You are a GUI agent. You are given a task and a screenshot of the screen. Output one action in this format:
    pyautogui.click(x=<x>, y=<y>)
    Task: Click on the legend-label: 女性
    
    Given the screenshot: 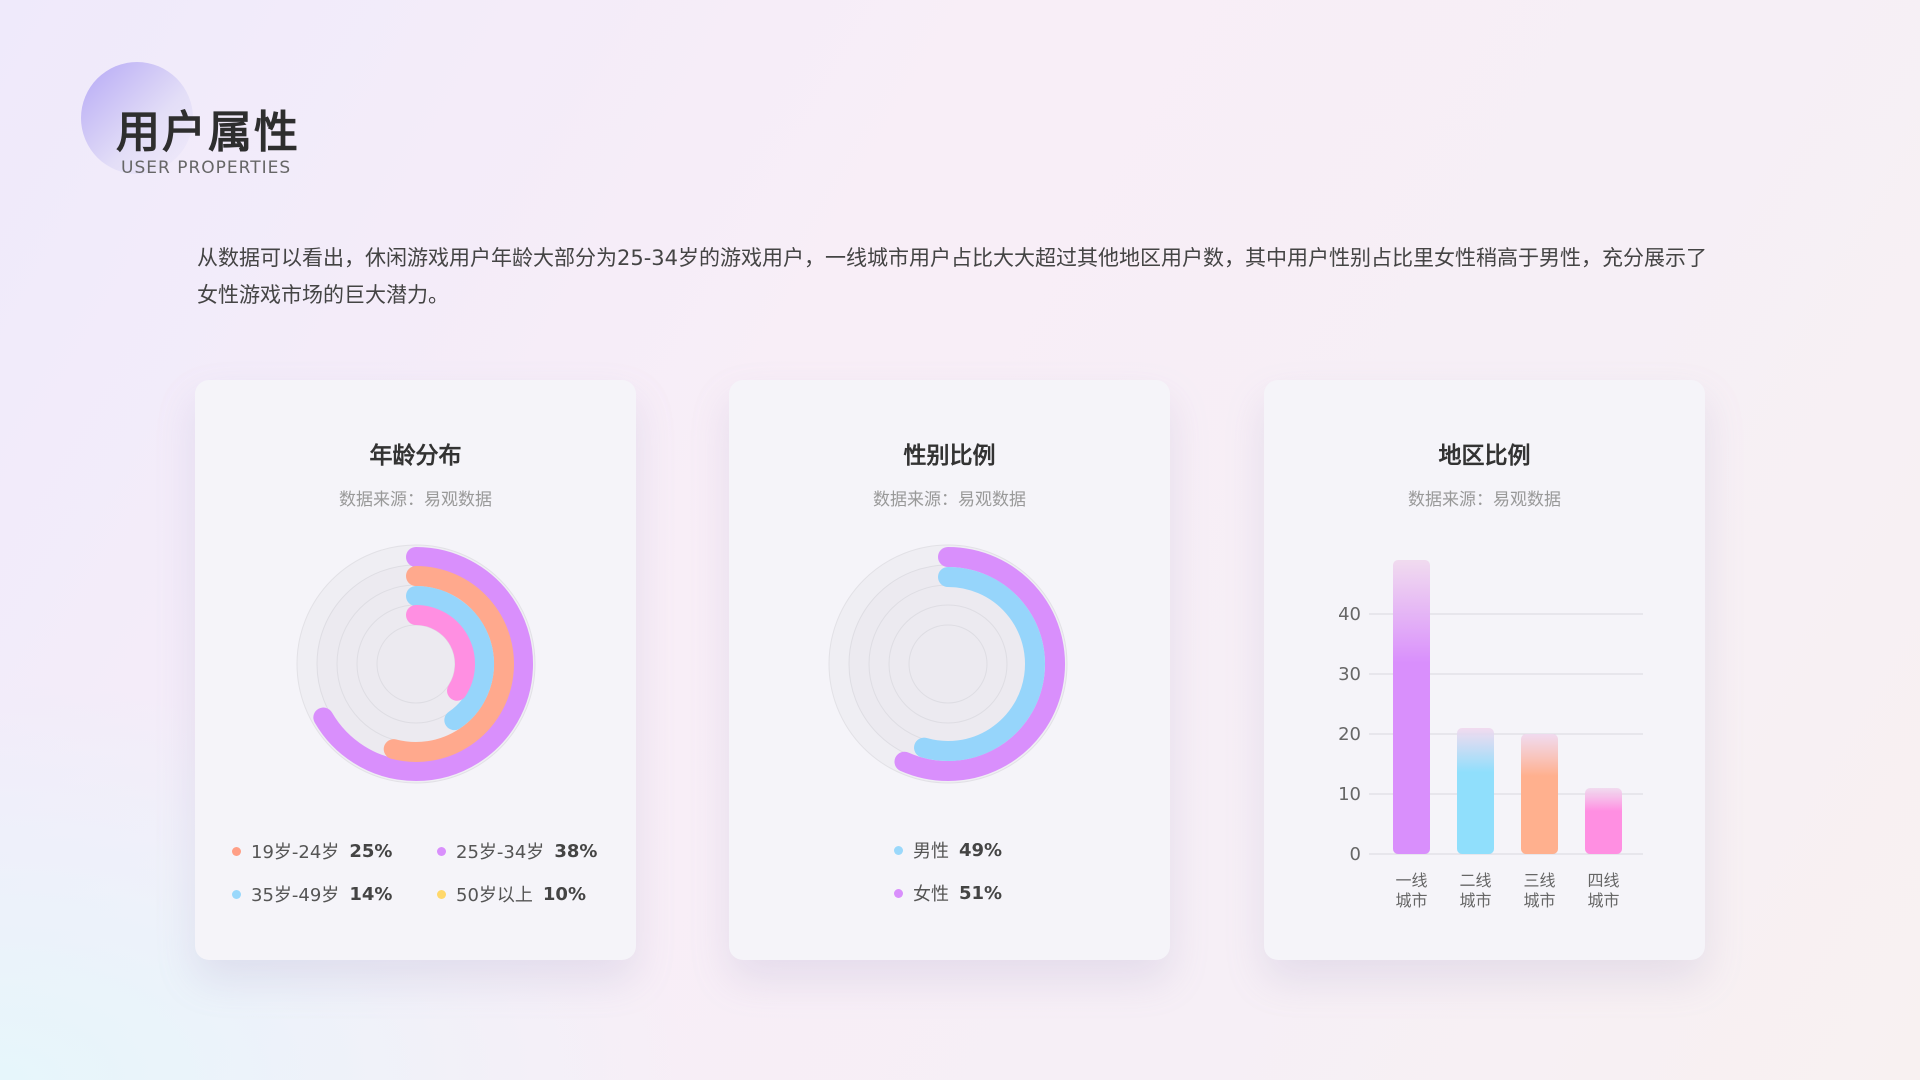 What is the action you would take?
    pyautogui.click(x=931, y=894)
    